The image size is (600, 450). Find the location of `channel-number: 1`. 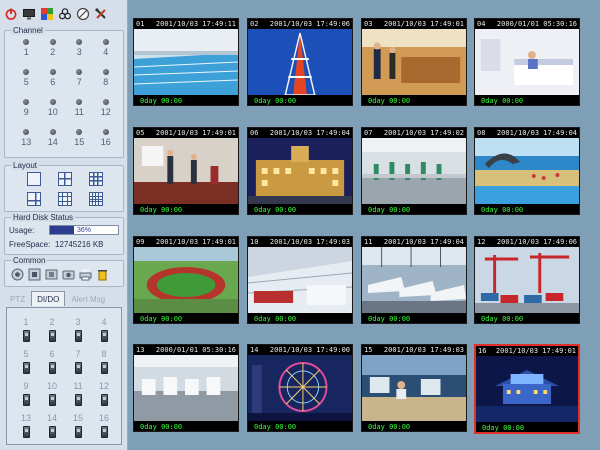

channel-number: 1 is located at coordinates (26, 52).